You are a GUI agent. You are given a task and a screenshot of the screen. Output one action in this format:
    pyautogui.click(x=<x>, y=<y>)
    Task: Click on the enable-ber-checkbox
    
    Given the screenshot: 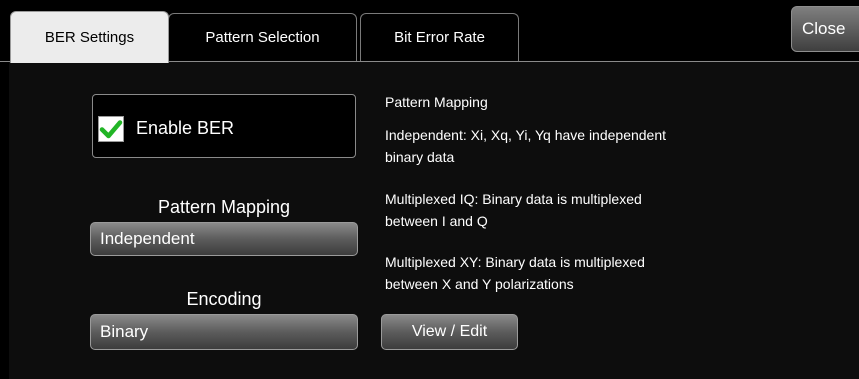 What is the action you would take?
    pyautogui.click(x=111, y=129)
    